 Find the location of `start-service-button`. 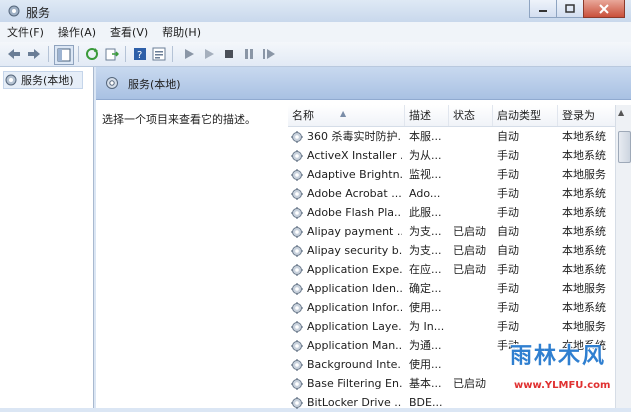

start-service-button is located at coordinates (189, 54).